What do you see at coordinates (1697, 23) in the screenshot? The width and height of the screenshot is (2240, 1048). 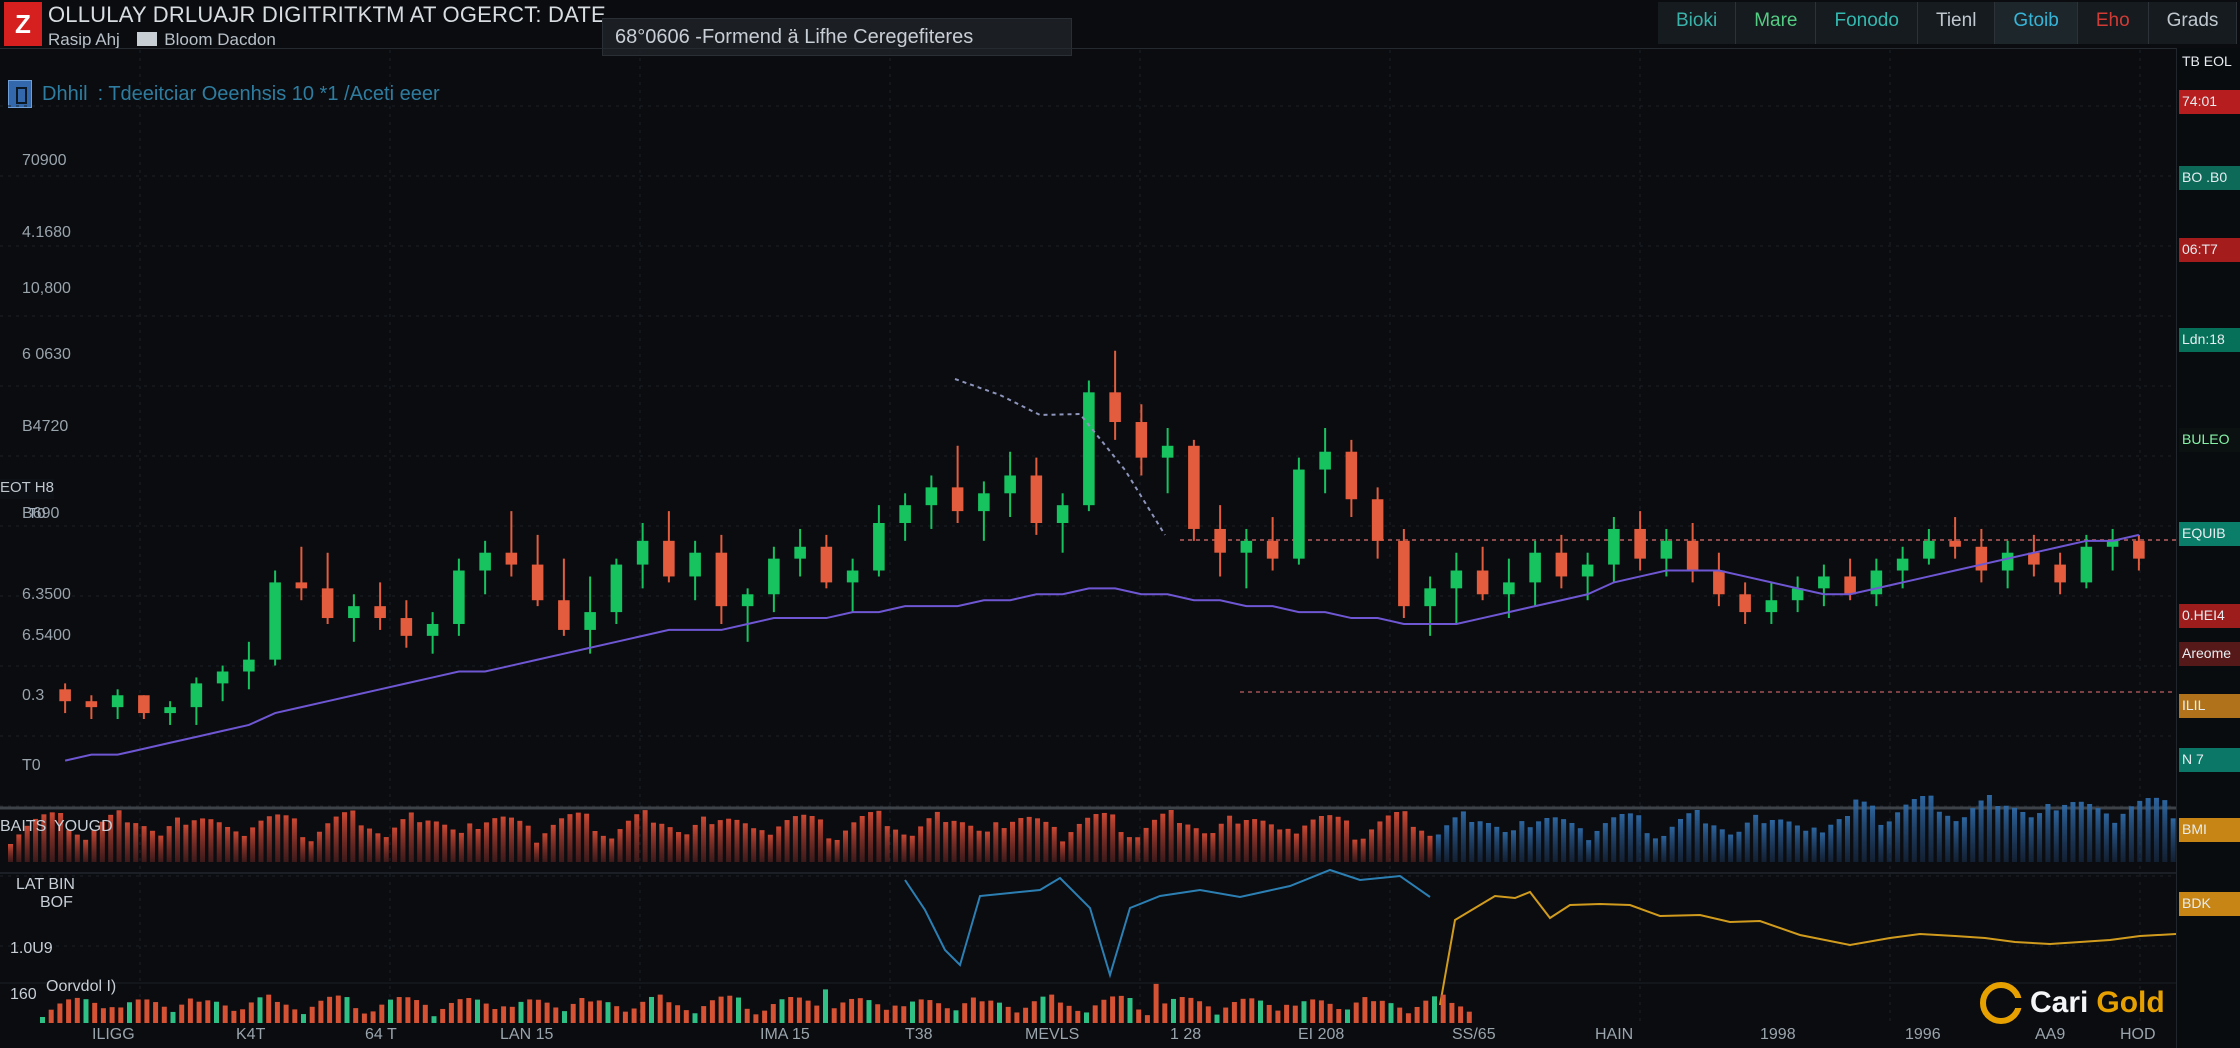 I see `tab-bioki: Bioki` at bounding box center [1697, 23].